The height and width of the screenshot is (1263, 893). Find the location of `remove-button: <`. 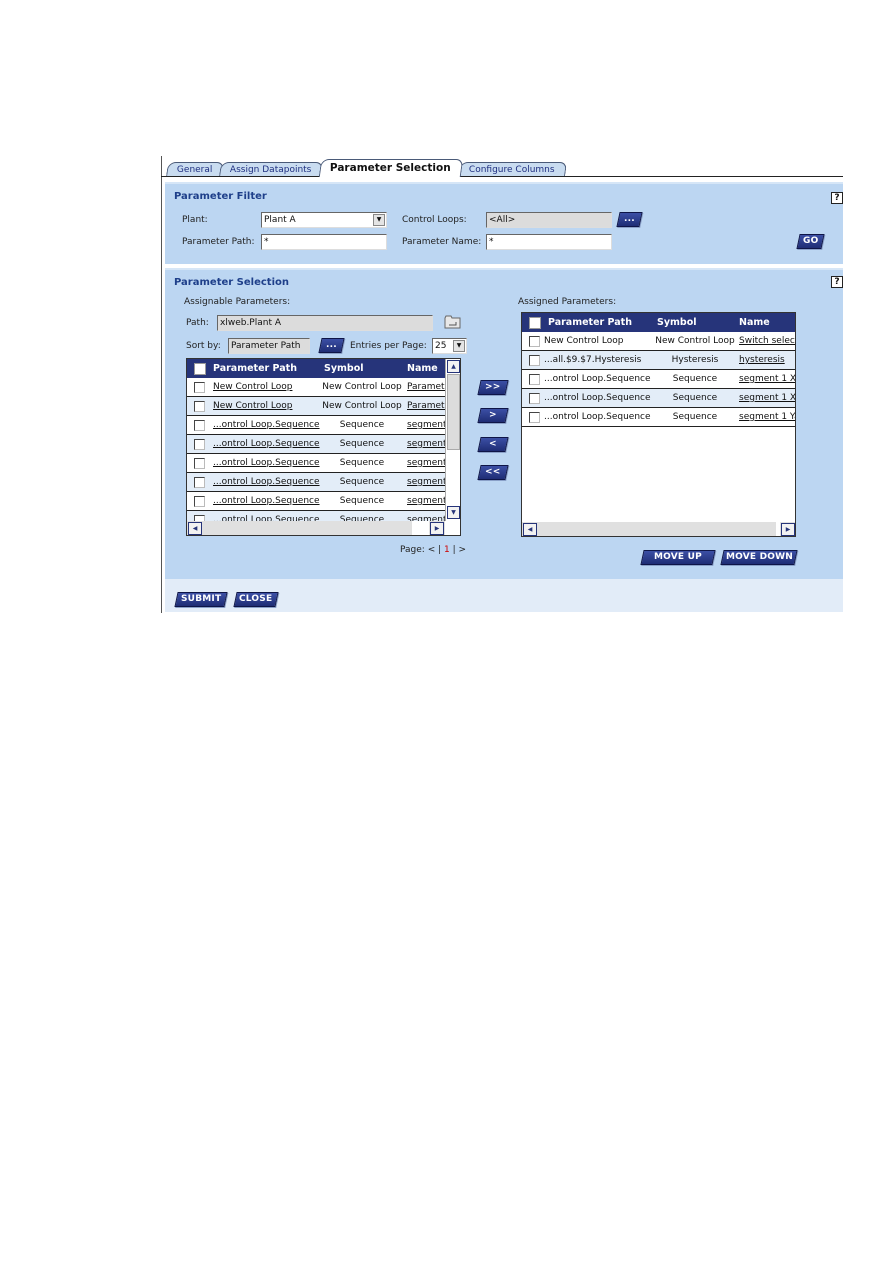

remove-button: < is located at coordinates (493, 444).